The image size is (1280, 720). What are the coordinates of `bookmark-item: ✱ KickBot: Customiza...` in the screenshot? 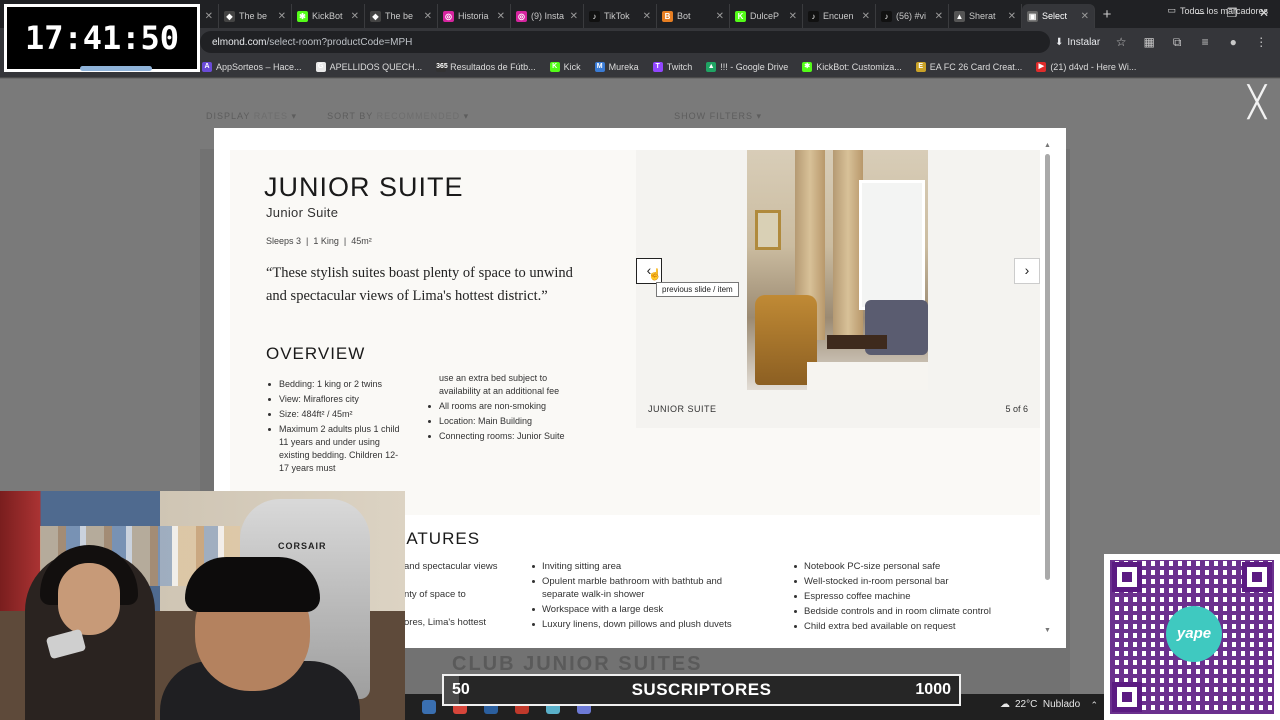 It's located at (852, 66).